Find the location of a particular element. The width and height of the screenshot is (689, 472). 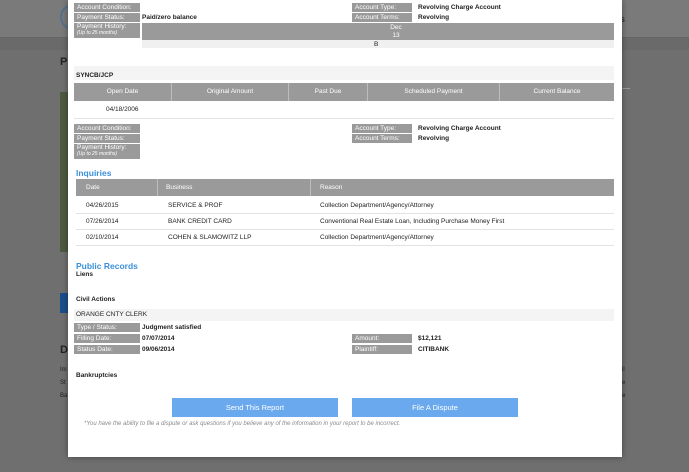

col-business: Business is located at coordinates (179, 187).